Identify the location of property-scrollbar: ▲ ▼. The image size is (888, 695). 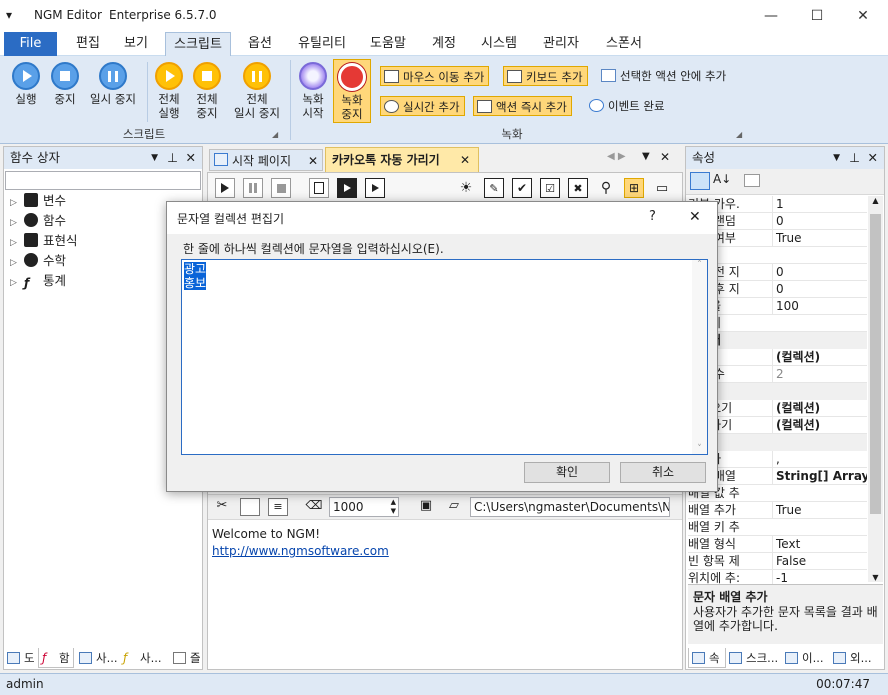
(875, 389).